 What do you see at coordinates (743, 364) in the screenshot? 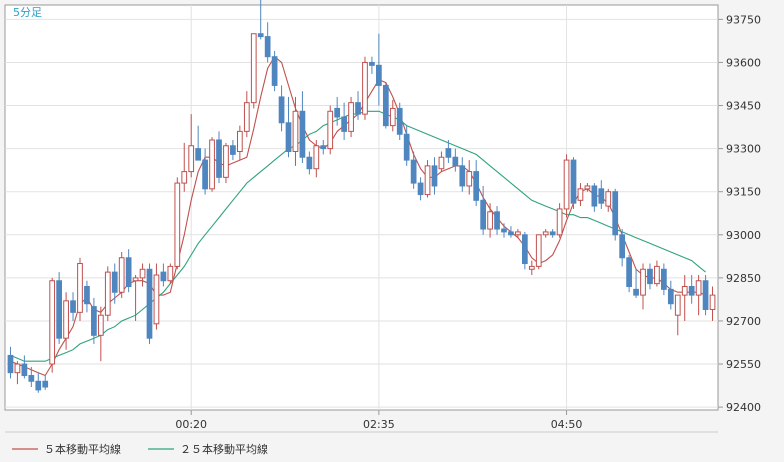
I see `y-tick-label: 92550` at bounding box center [743, 364].